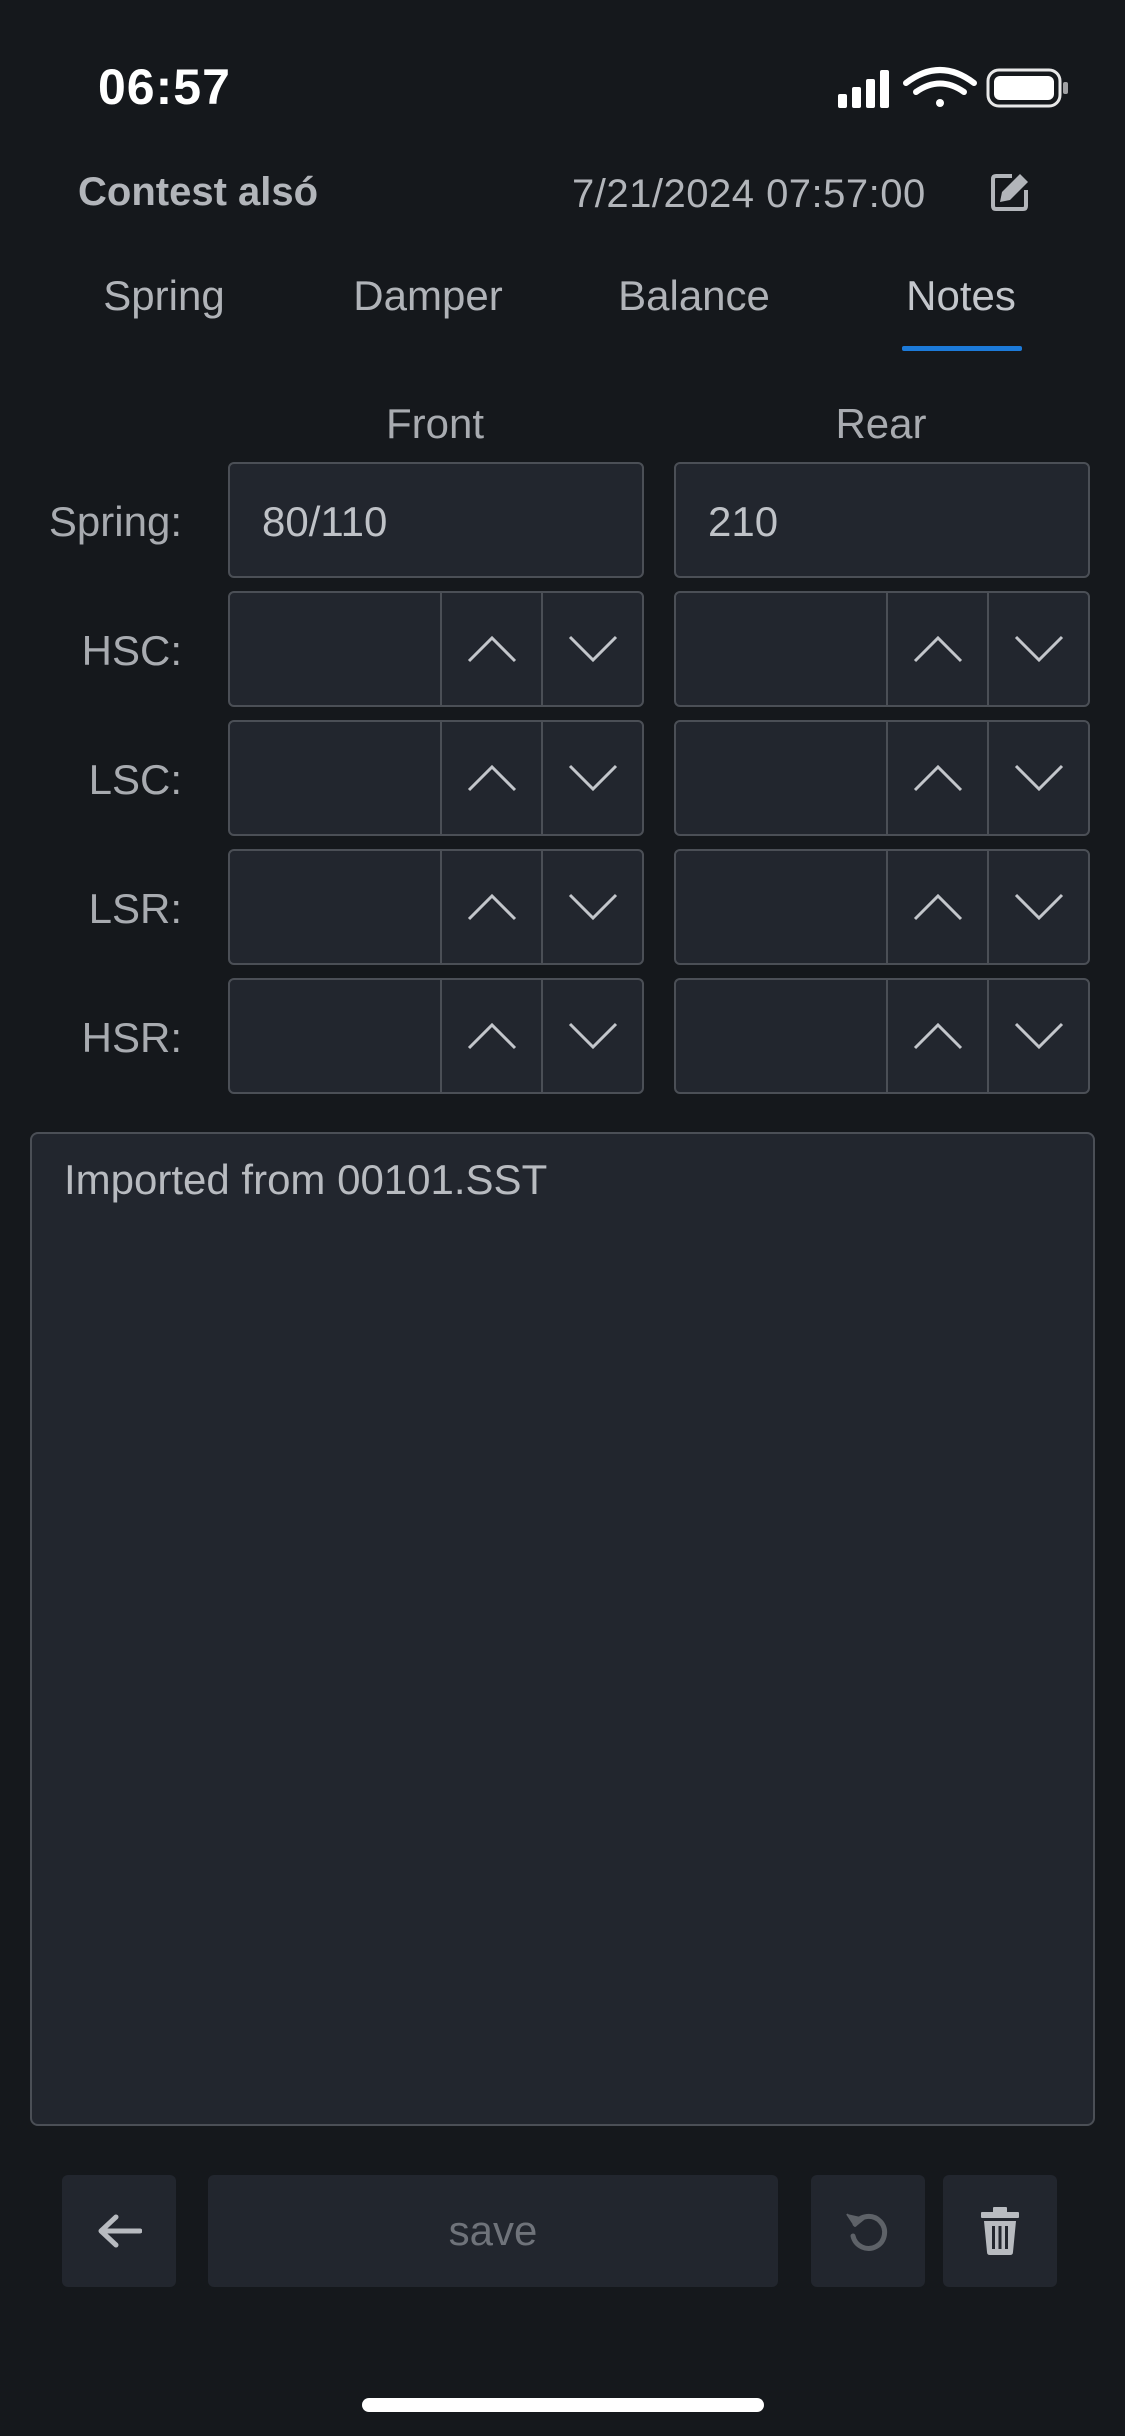  Describe the element at coordinates (435, 423) in the screenshot. I see `column-front-header: Front` at that location.